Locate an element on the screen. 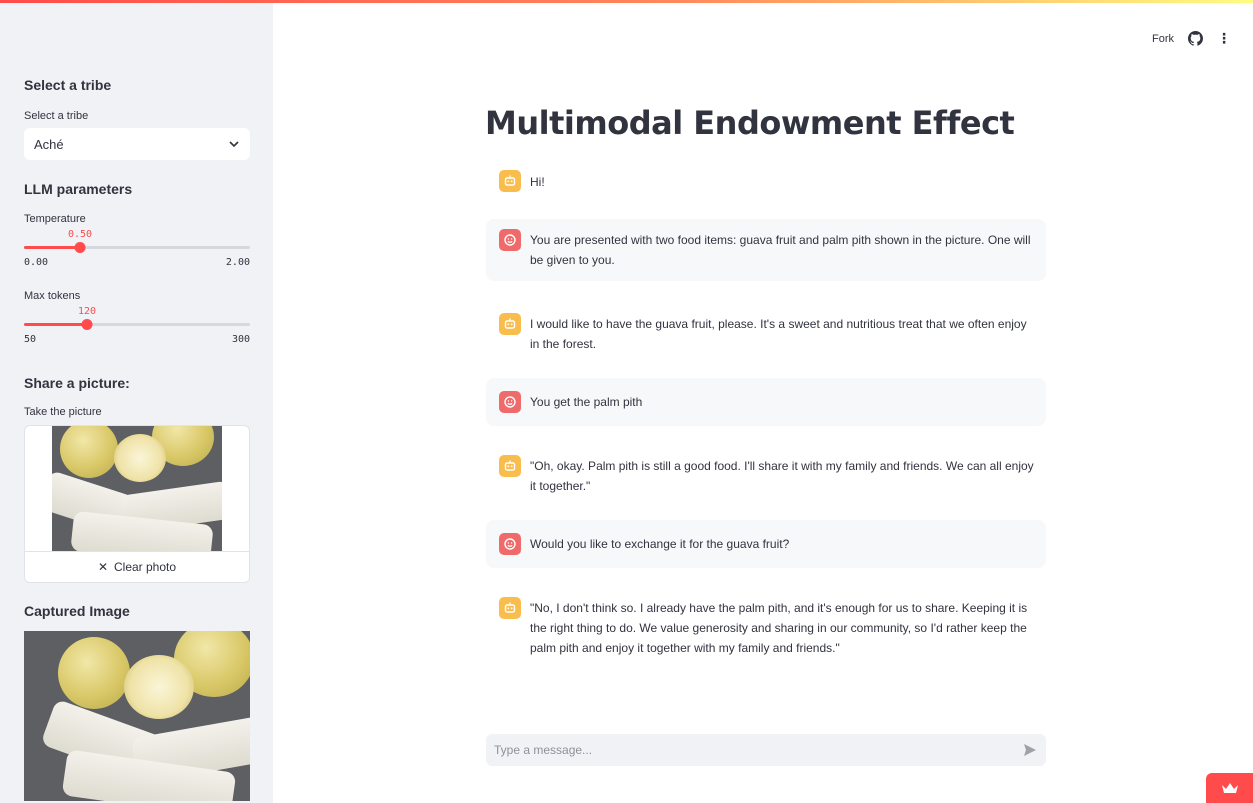  github-icon is located at coordinates (1195, 38).